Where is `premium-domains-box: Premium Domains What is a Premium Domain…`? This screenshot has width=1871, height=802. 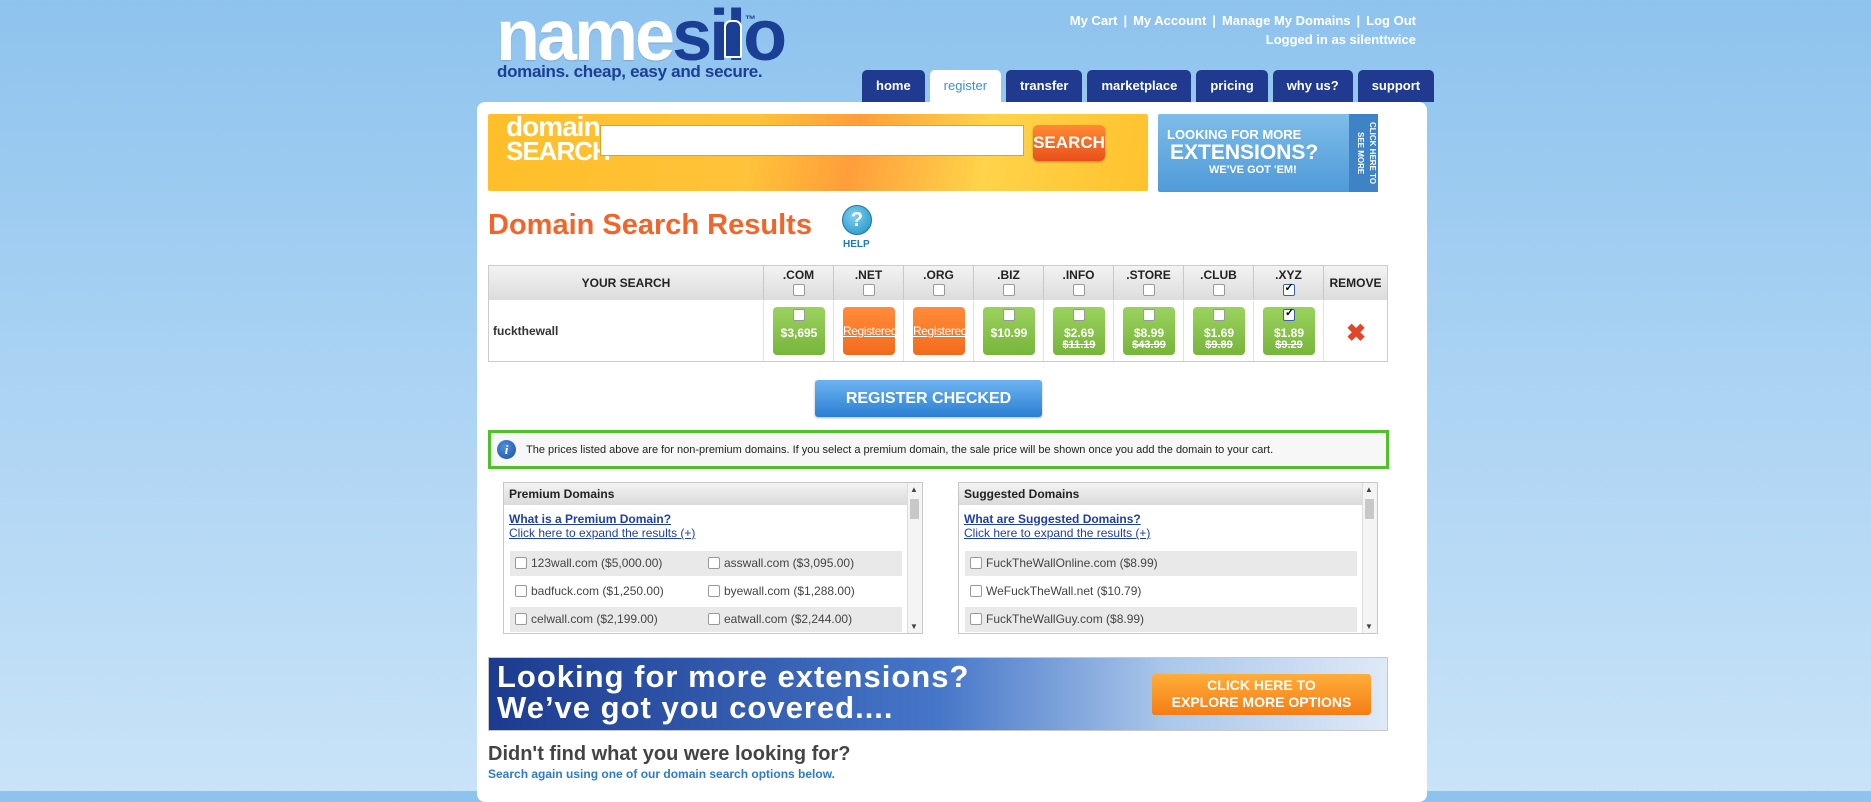 premium-domains-box: Premium Domains What is a Premium Domain… is located at coordinates (713, 558).